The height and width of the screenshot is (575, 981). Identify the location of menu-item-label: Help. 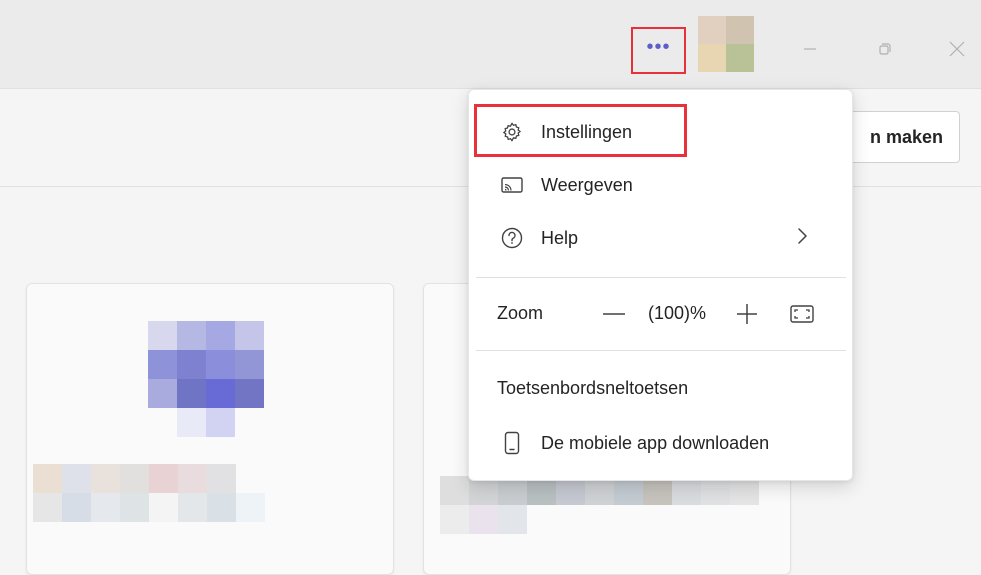
(560, 237).